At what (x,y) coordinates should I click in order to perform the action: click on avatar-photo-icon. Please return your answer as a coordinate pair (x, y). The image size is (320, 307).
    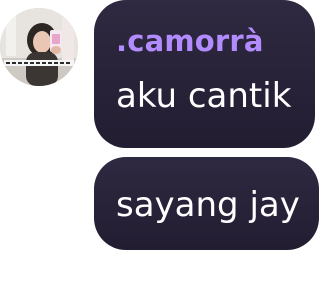
    Looking at the image, I should click on (39, 47).